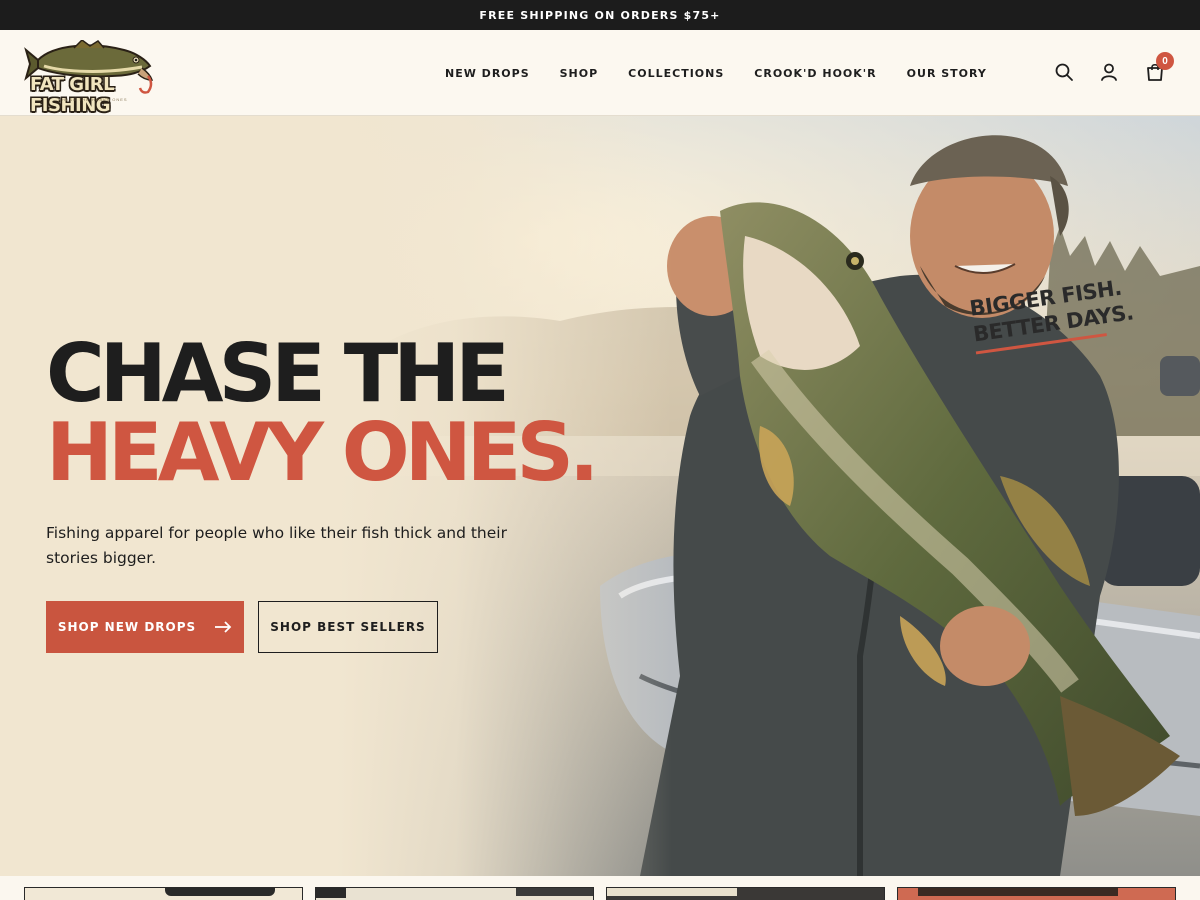 The image size is (1200, 900). I want to click on announcement-text: FREE SHIPPING ON ORDERS $75+, so click(600, 15).